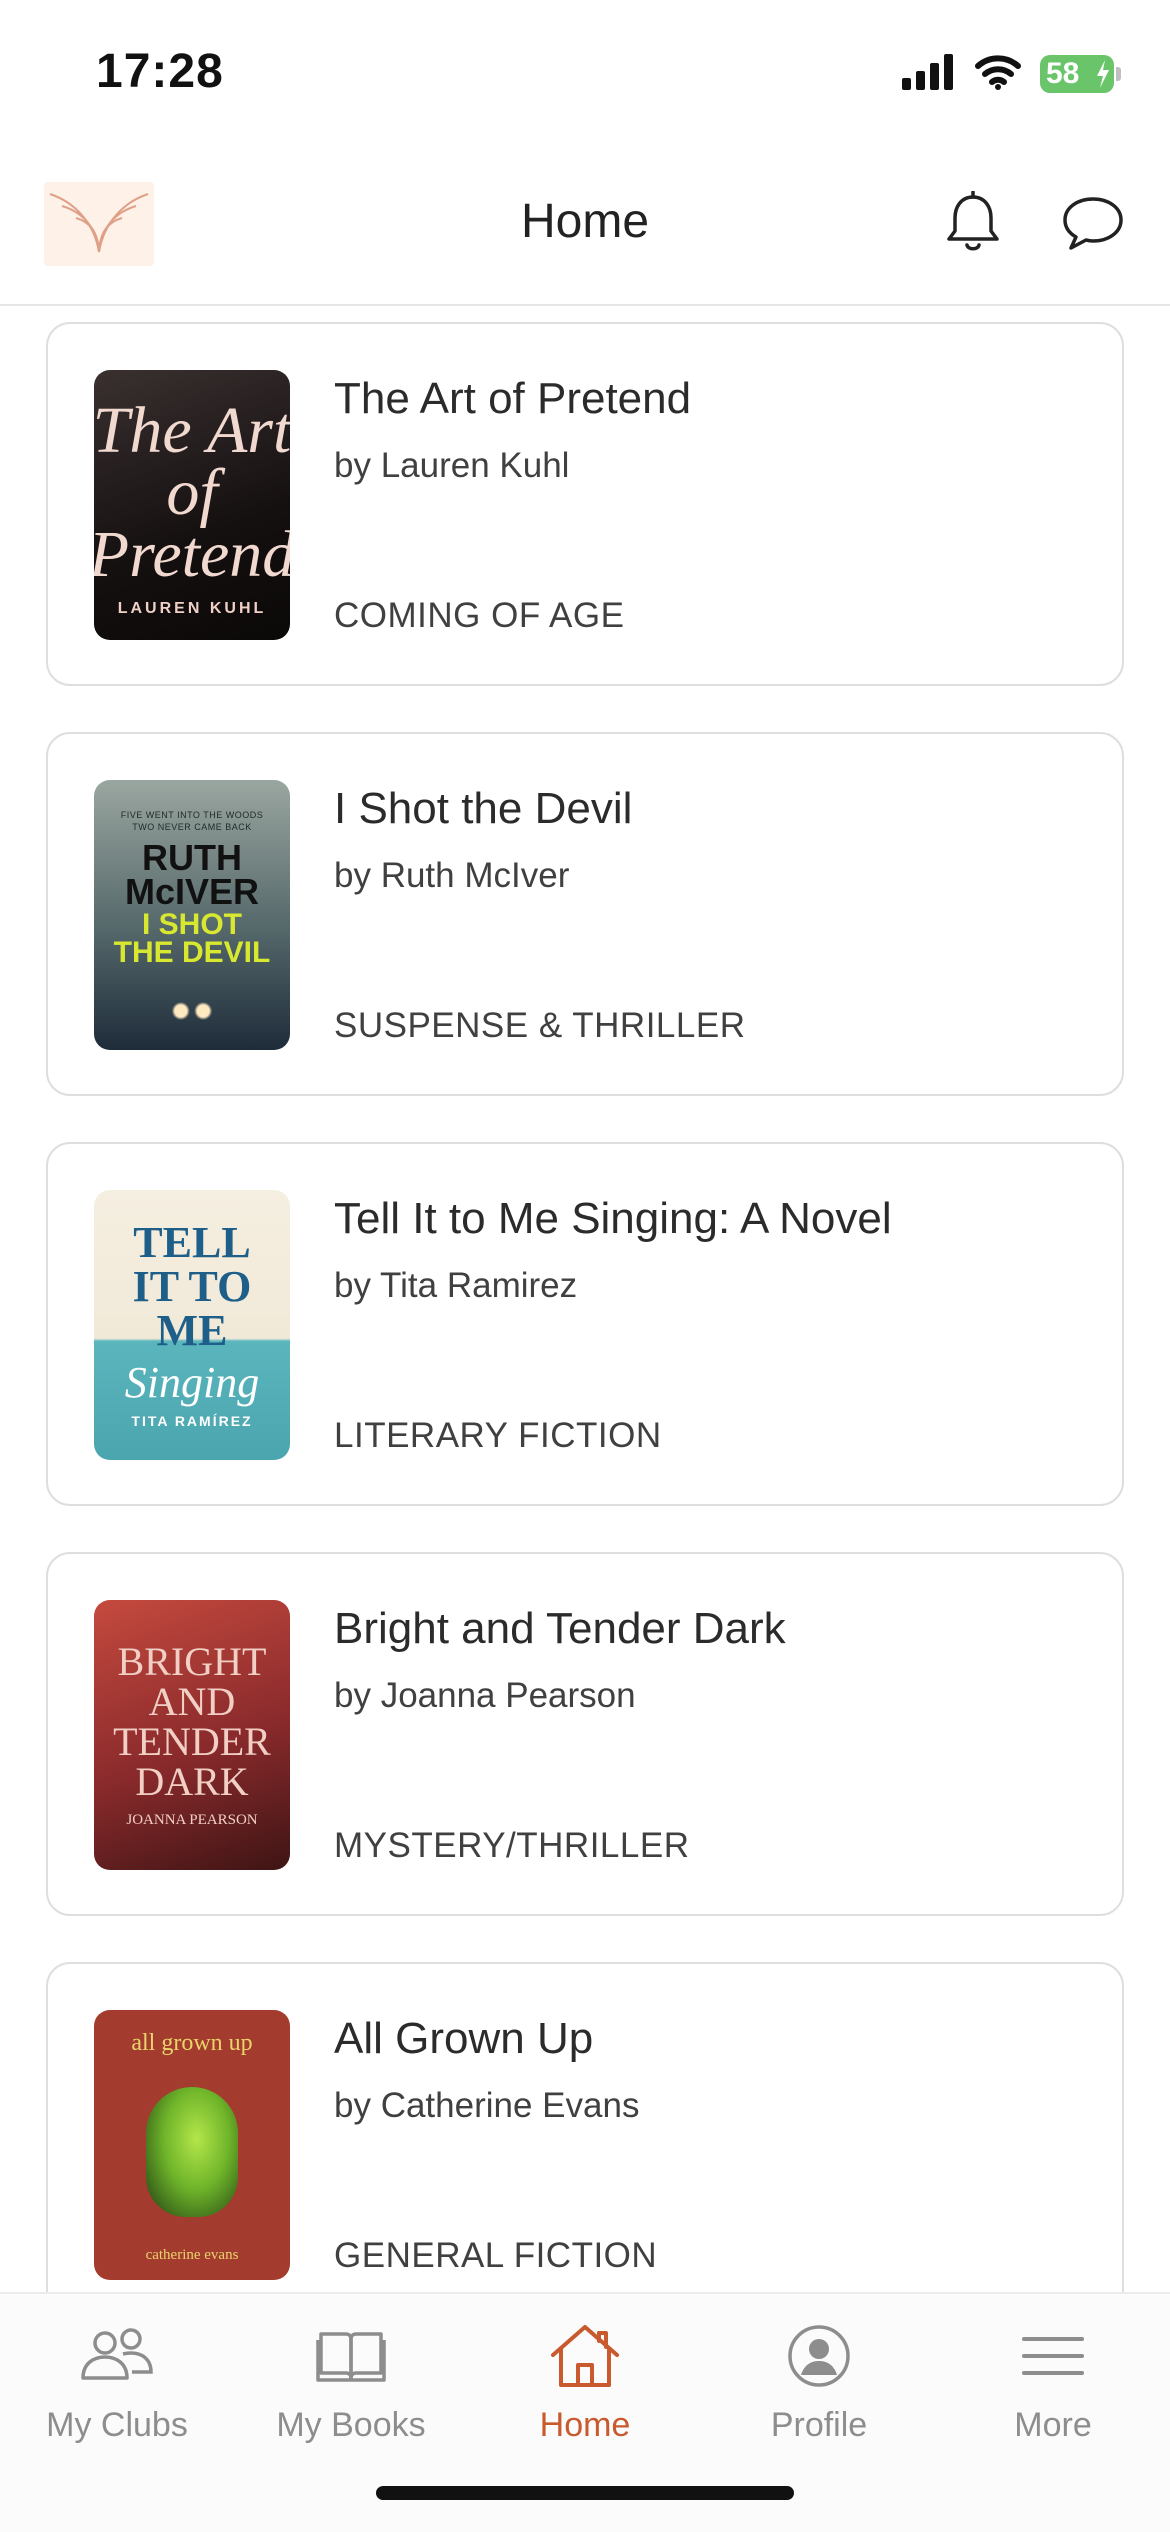 The image size is (1170, 2532). I want to click on battery-percent: 58, so click(1063, 73).